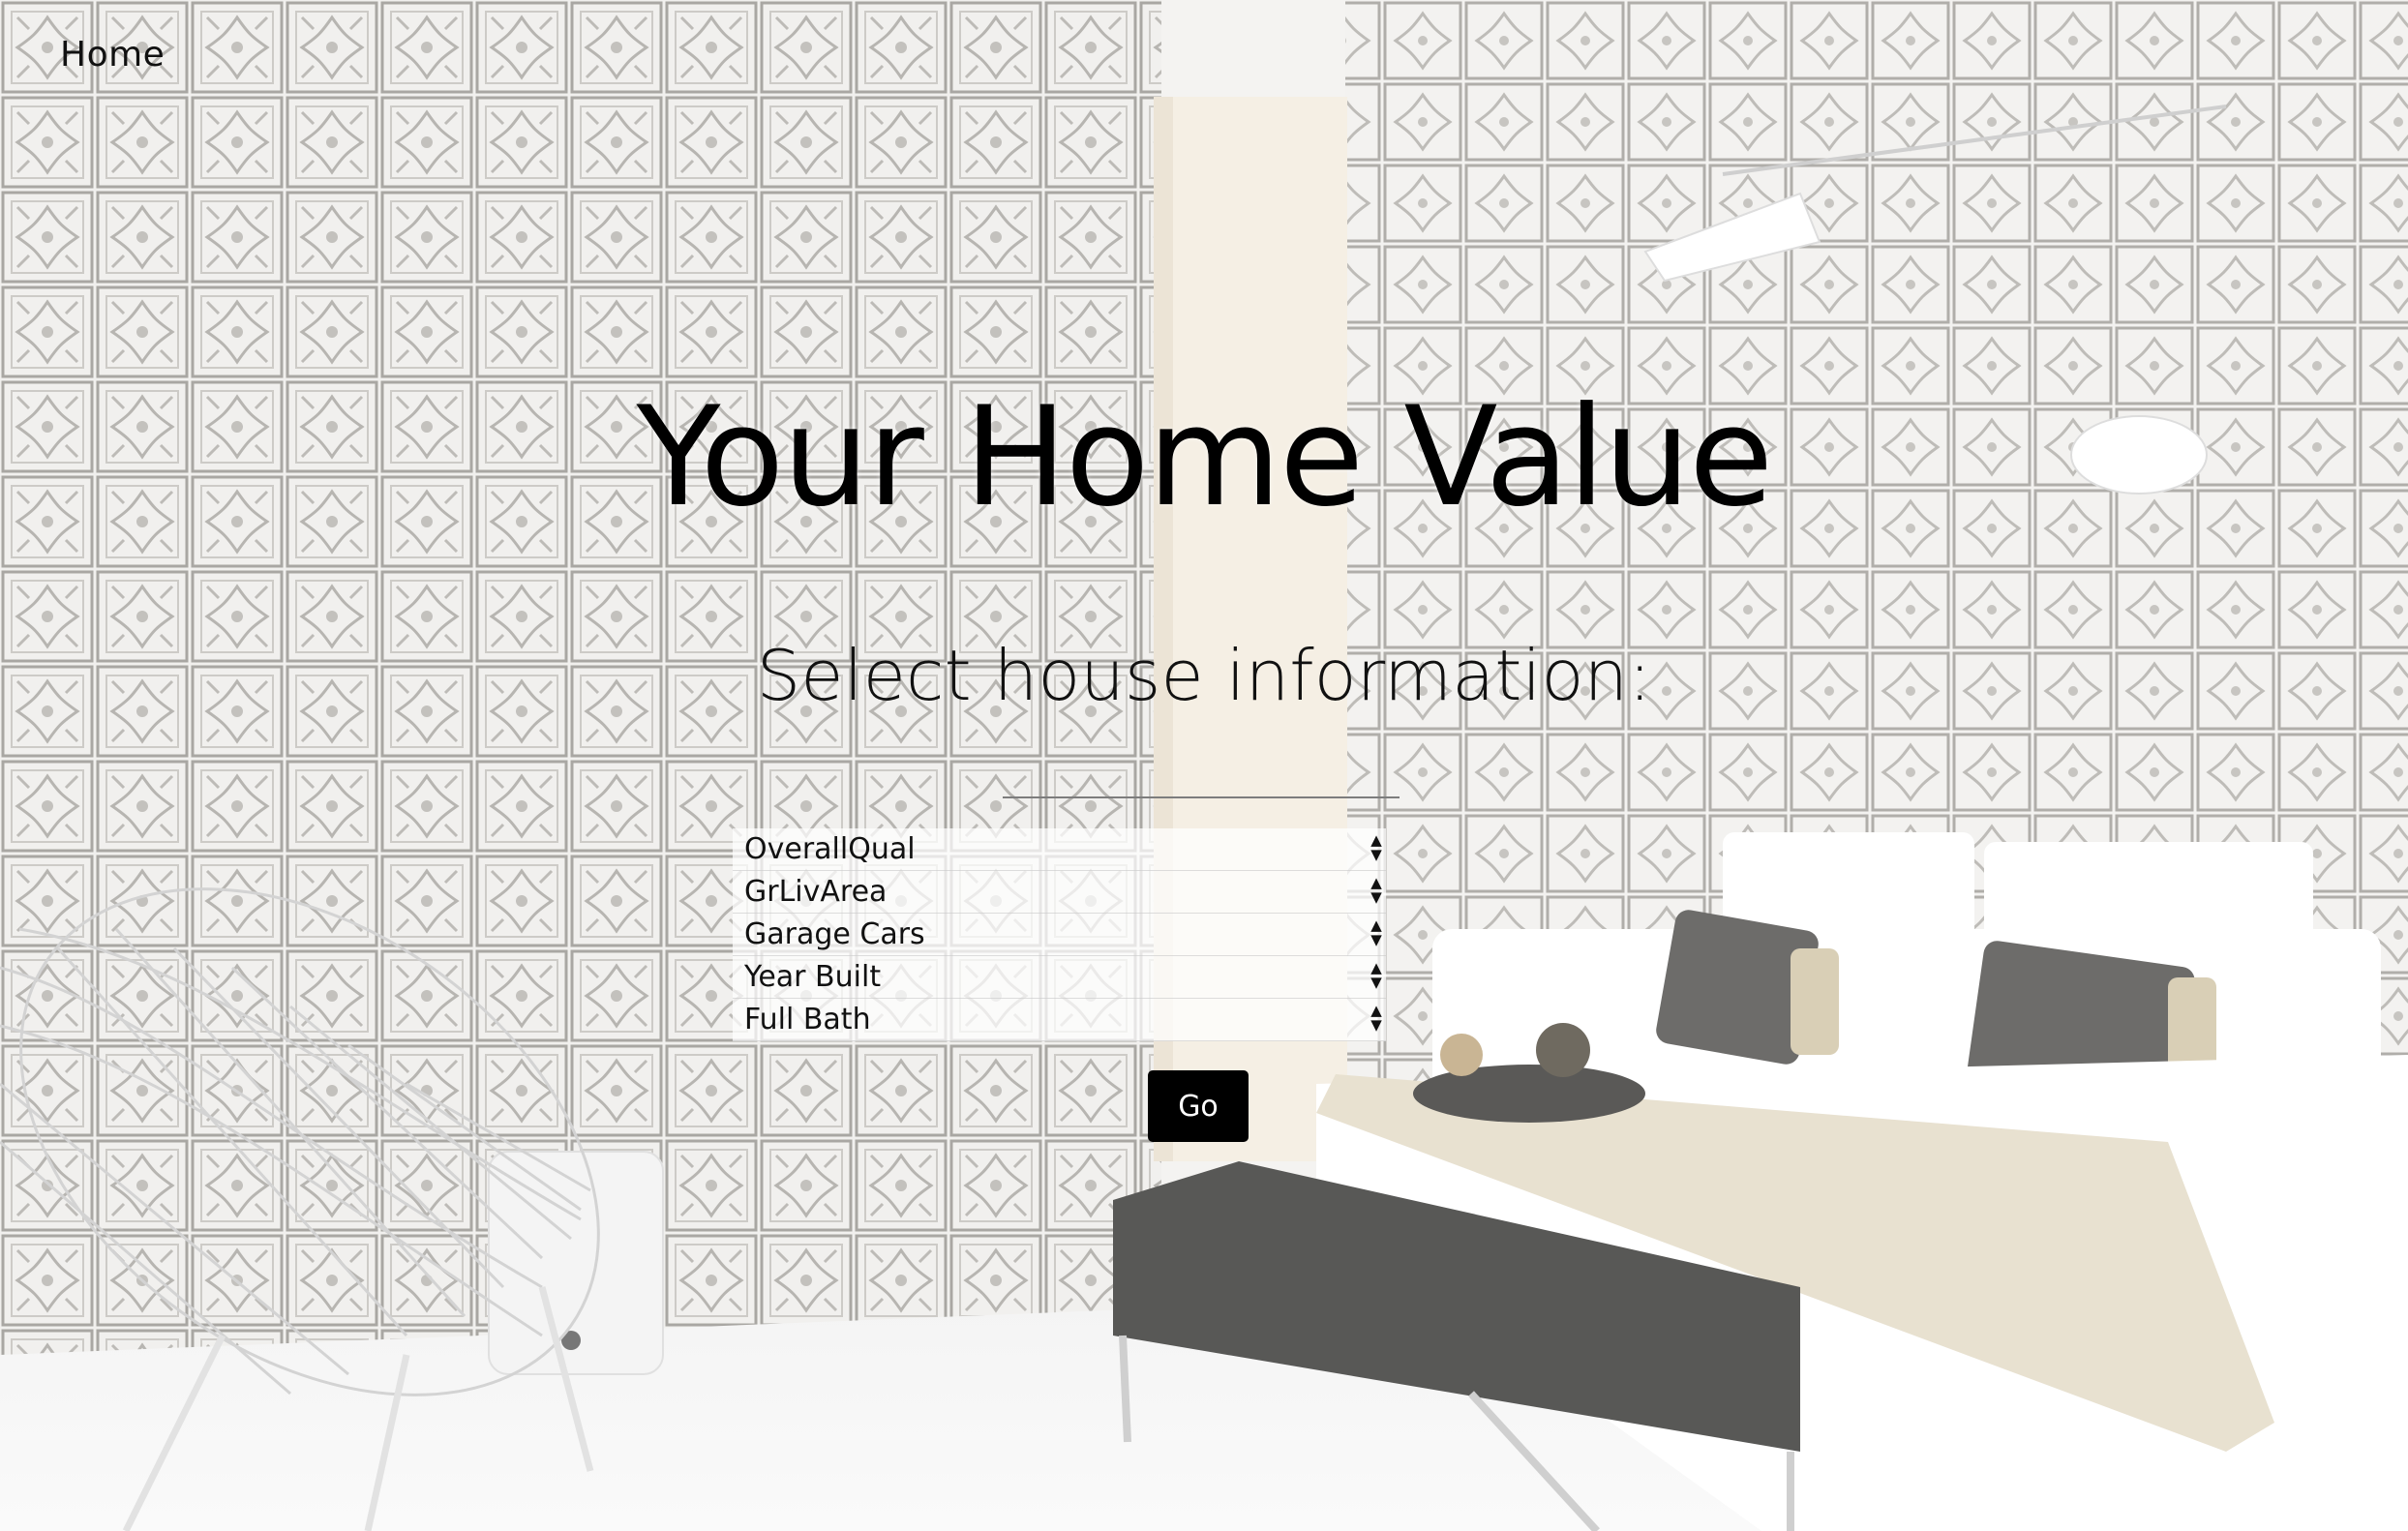  Describe the element at coordinates (830, 849) in the screenshot. I see `select-label: OverallQual` at that location.